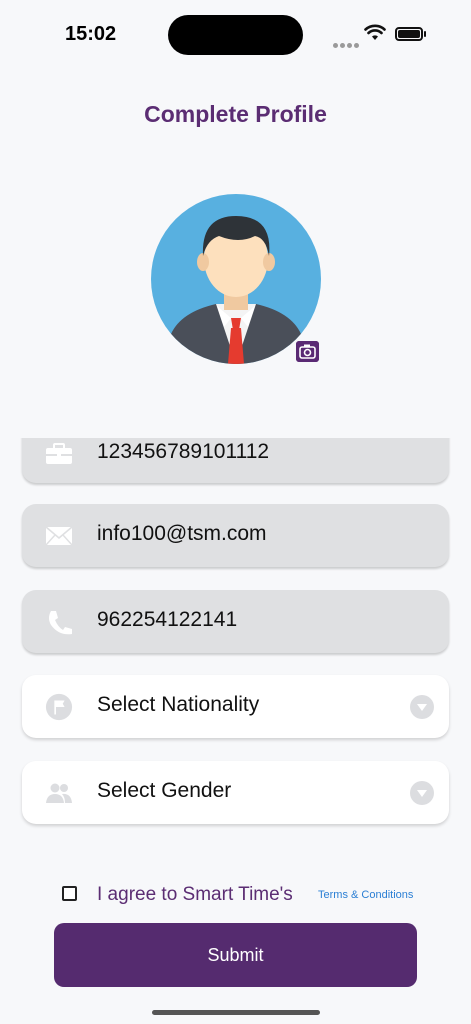 The image size is (471, 1024). Describe the element at coordinates (59, 453) in the screenshot. I see `briefcase-icon` at that location.